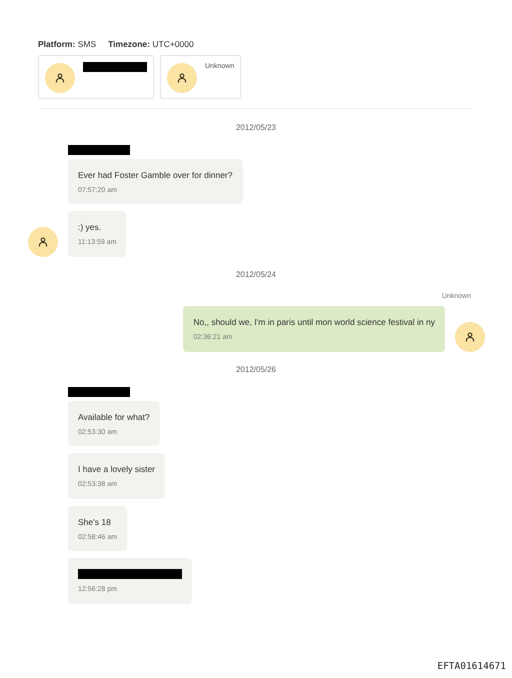  What do you see at coordinates (256, 370) in the screenshot?
I see `date-label: 2012/05/26` at bounding box center [256, 370].